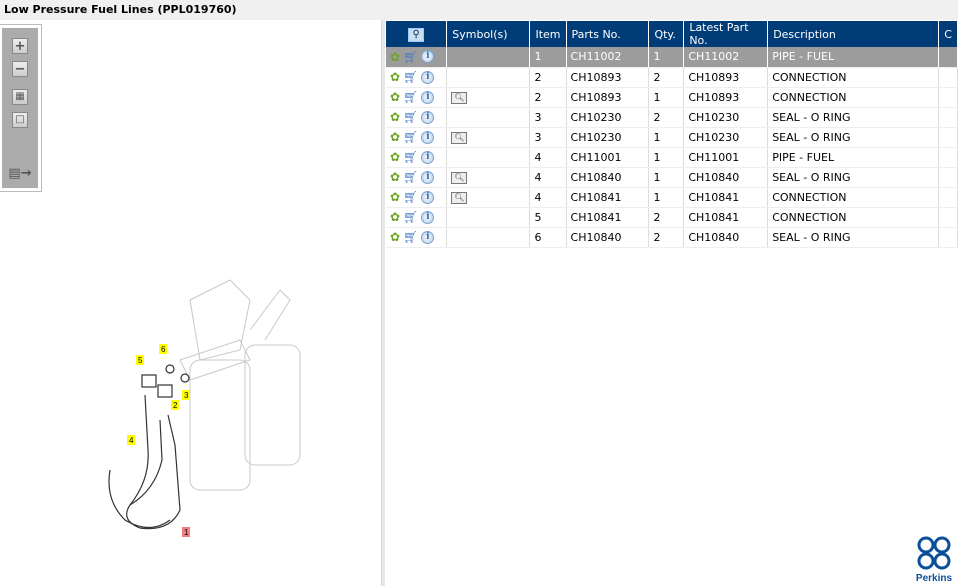  Describe the element at coordinates (726, 177) in the screenshot. I see `latest-part-cell: CH10840` at that location.